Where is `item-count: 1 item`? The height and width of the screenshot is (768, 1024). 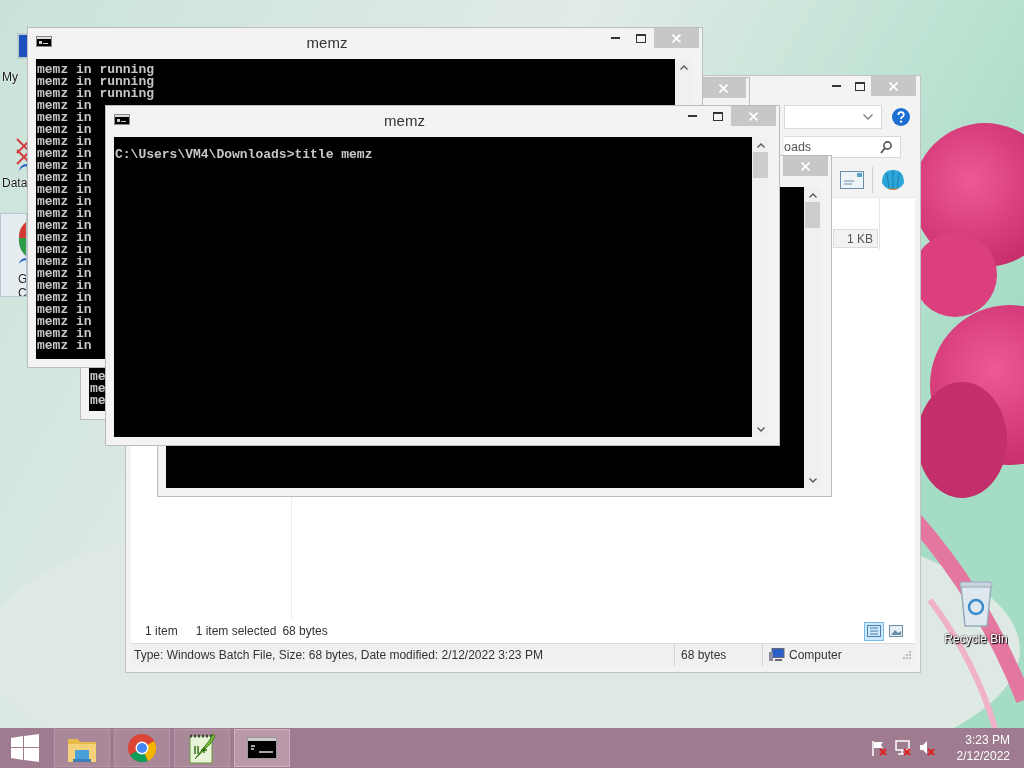 item-count: 1 item is located at coordinates (161, 631).